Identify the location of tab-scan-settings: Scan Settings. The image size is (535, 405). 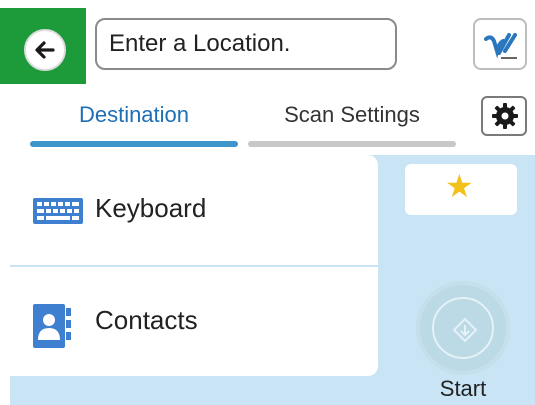
(352, 123).